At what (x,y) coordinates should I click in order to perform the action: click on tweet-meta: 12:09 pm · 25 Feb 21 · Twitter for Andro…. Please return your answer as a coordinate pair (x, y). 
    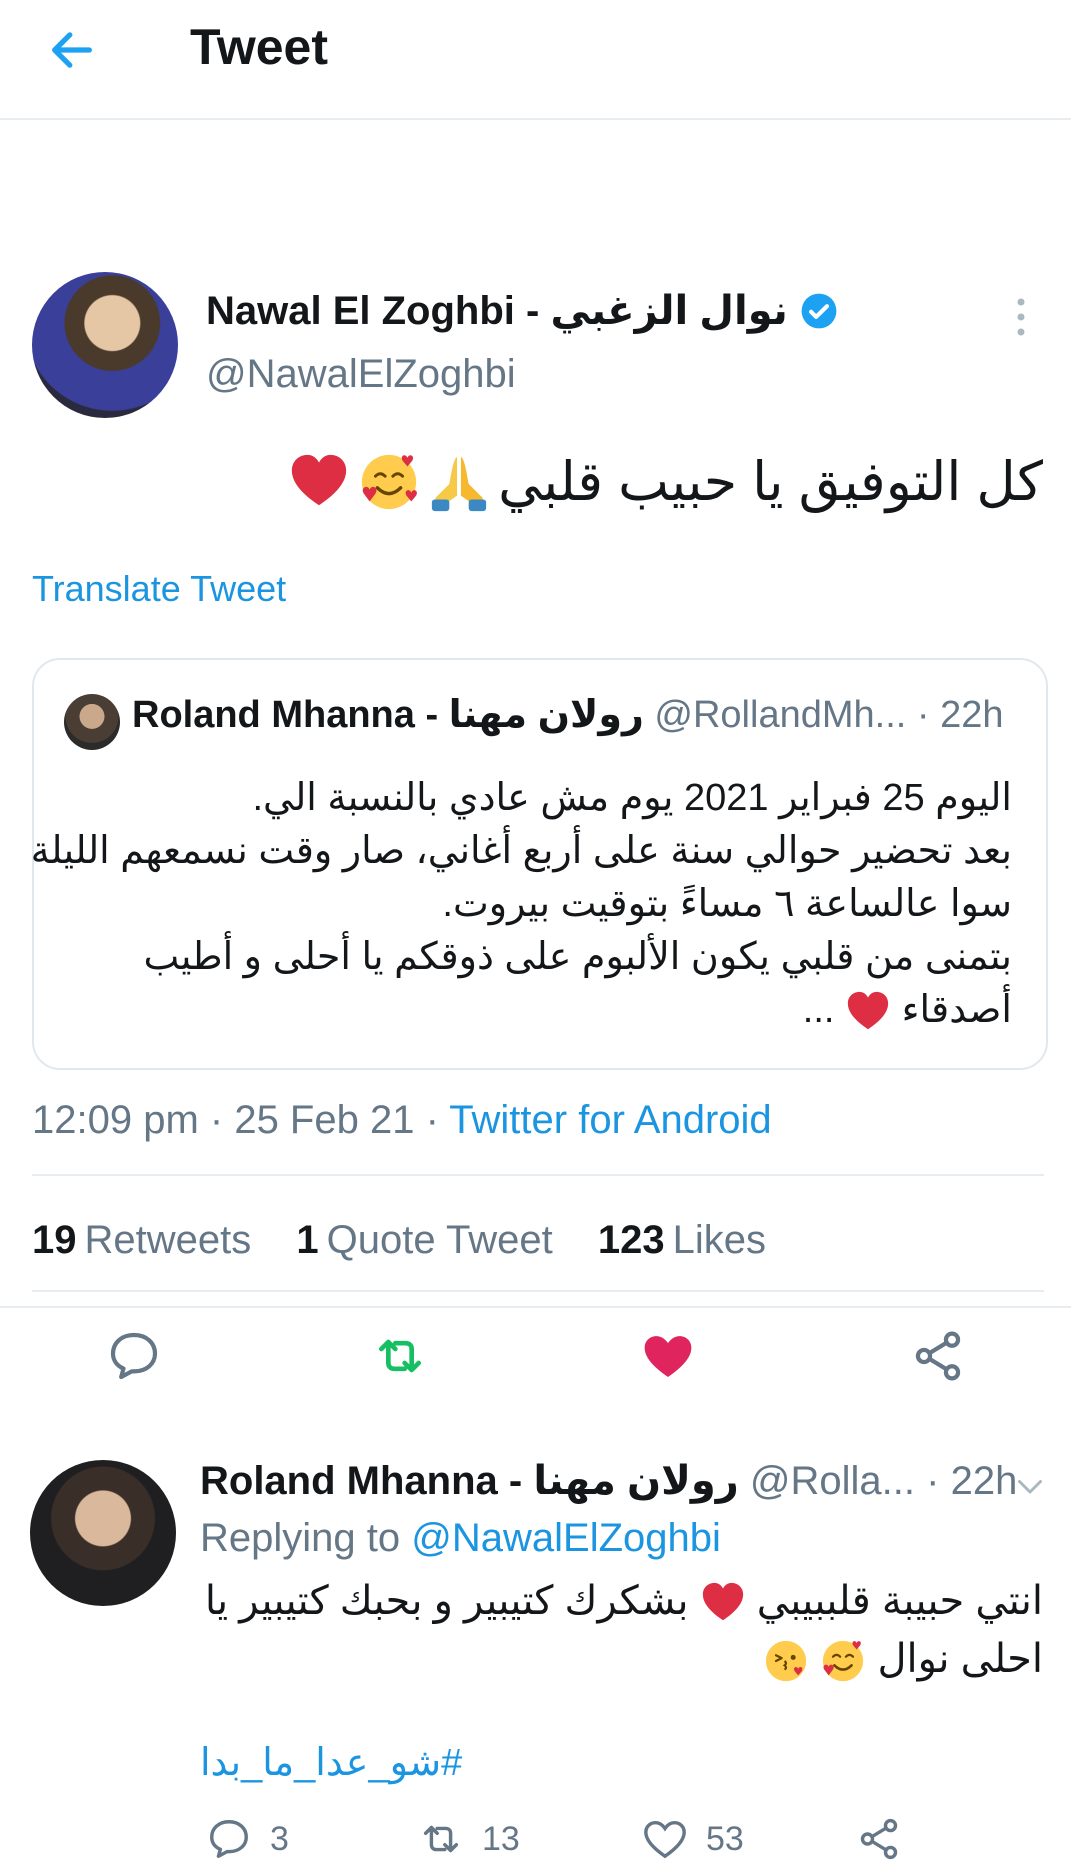
    Looking at the image, I should click on (402, 1120).